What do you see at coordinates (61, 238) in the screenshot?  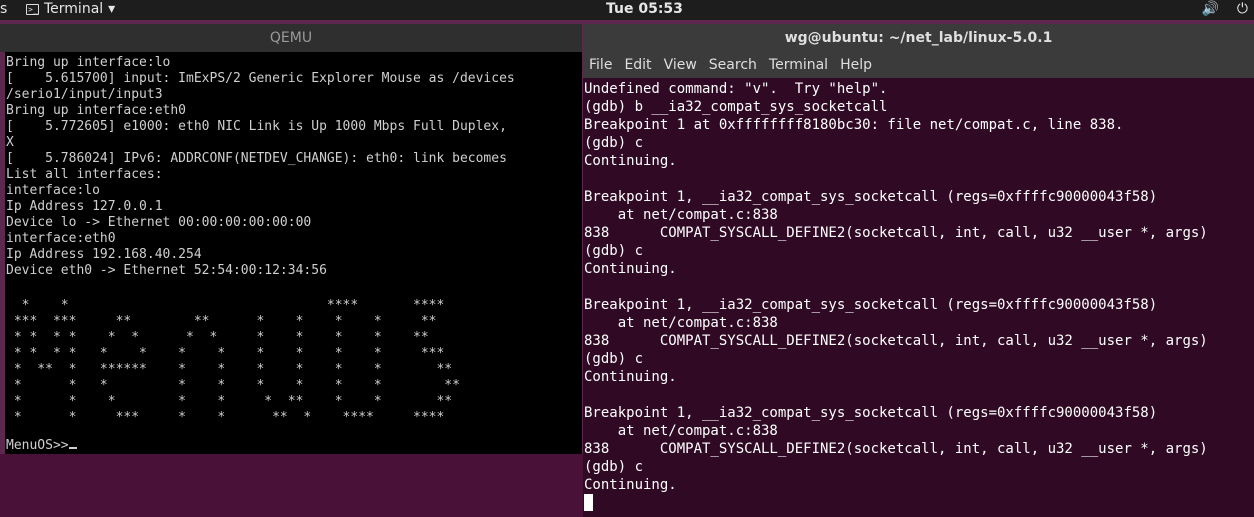 I see `log-line: interface:eth0` at bounding box center [61, 238].